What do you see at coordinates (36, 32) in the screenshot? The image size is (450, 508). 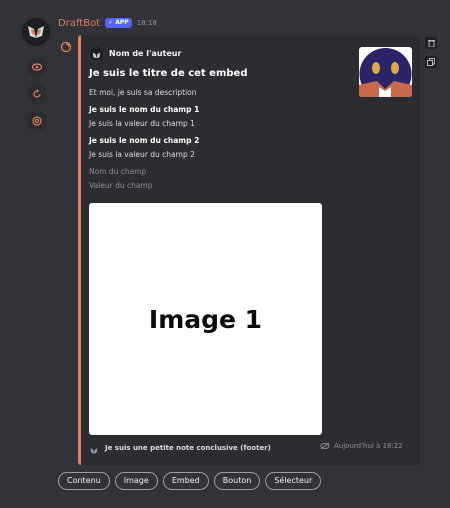 I see `bot-avatar` at bounding box center [36, 32].